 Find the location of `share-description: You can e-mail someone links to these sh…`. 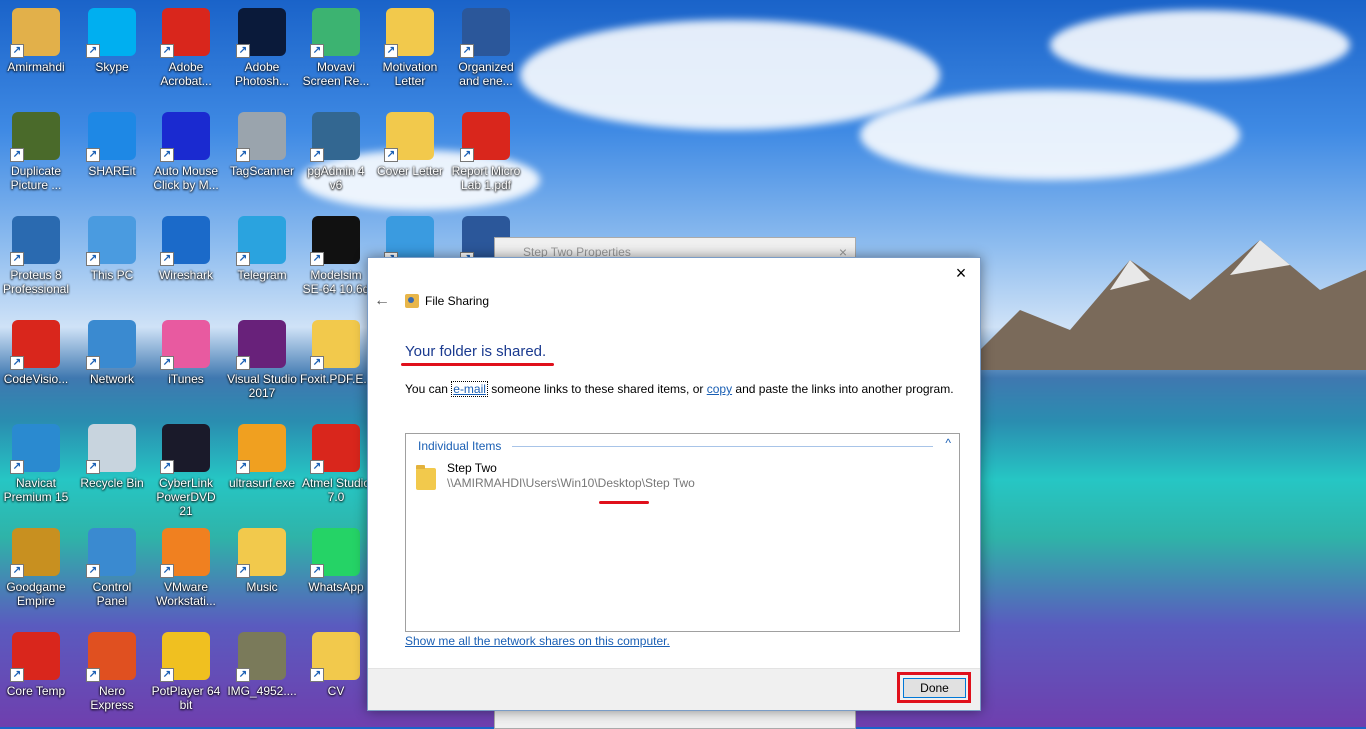

share-description: You can e-mail someone links to these sh… is located at coordinates (679, 389).